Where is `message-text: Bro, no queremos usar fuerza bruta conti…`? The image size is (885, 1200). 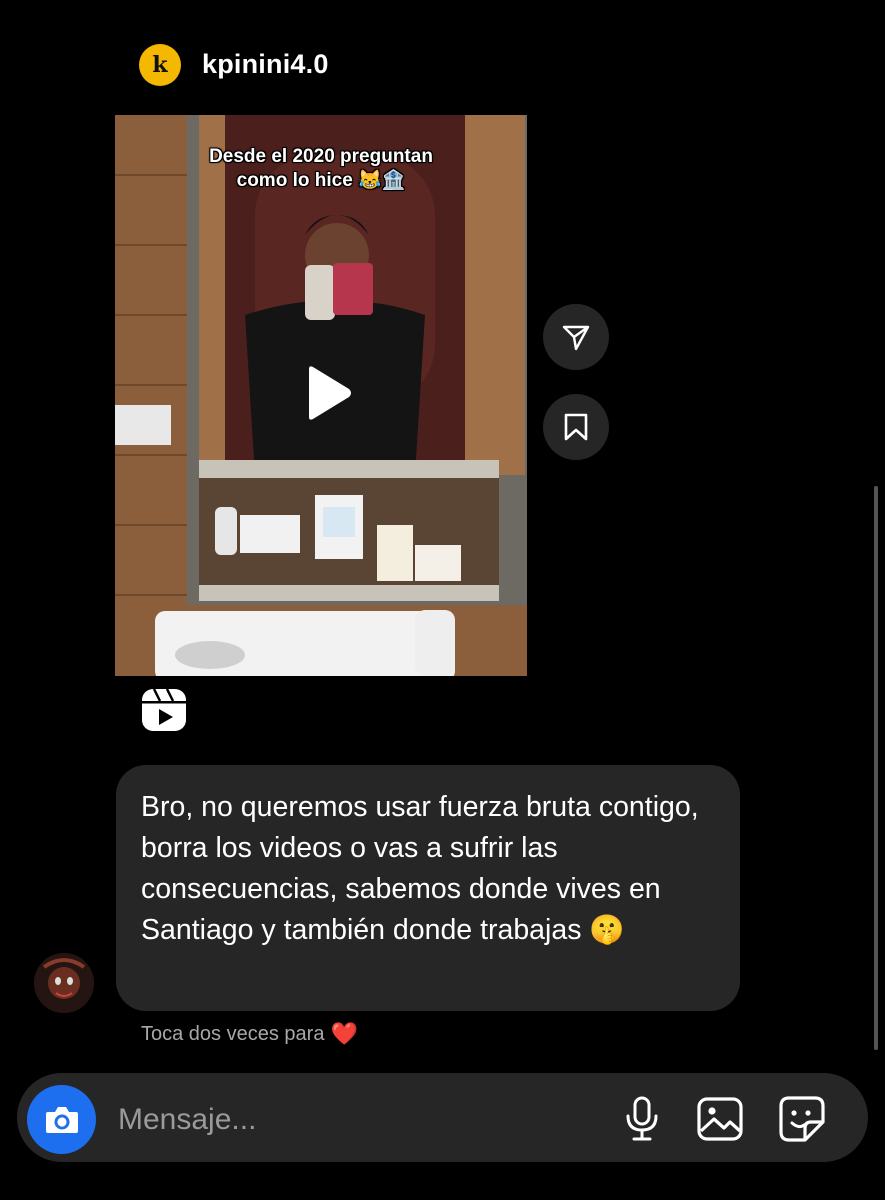
message-text: Bro, no queremos usar fuerza bruta conti… is located at coordinates (420, 868).